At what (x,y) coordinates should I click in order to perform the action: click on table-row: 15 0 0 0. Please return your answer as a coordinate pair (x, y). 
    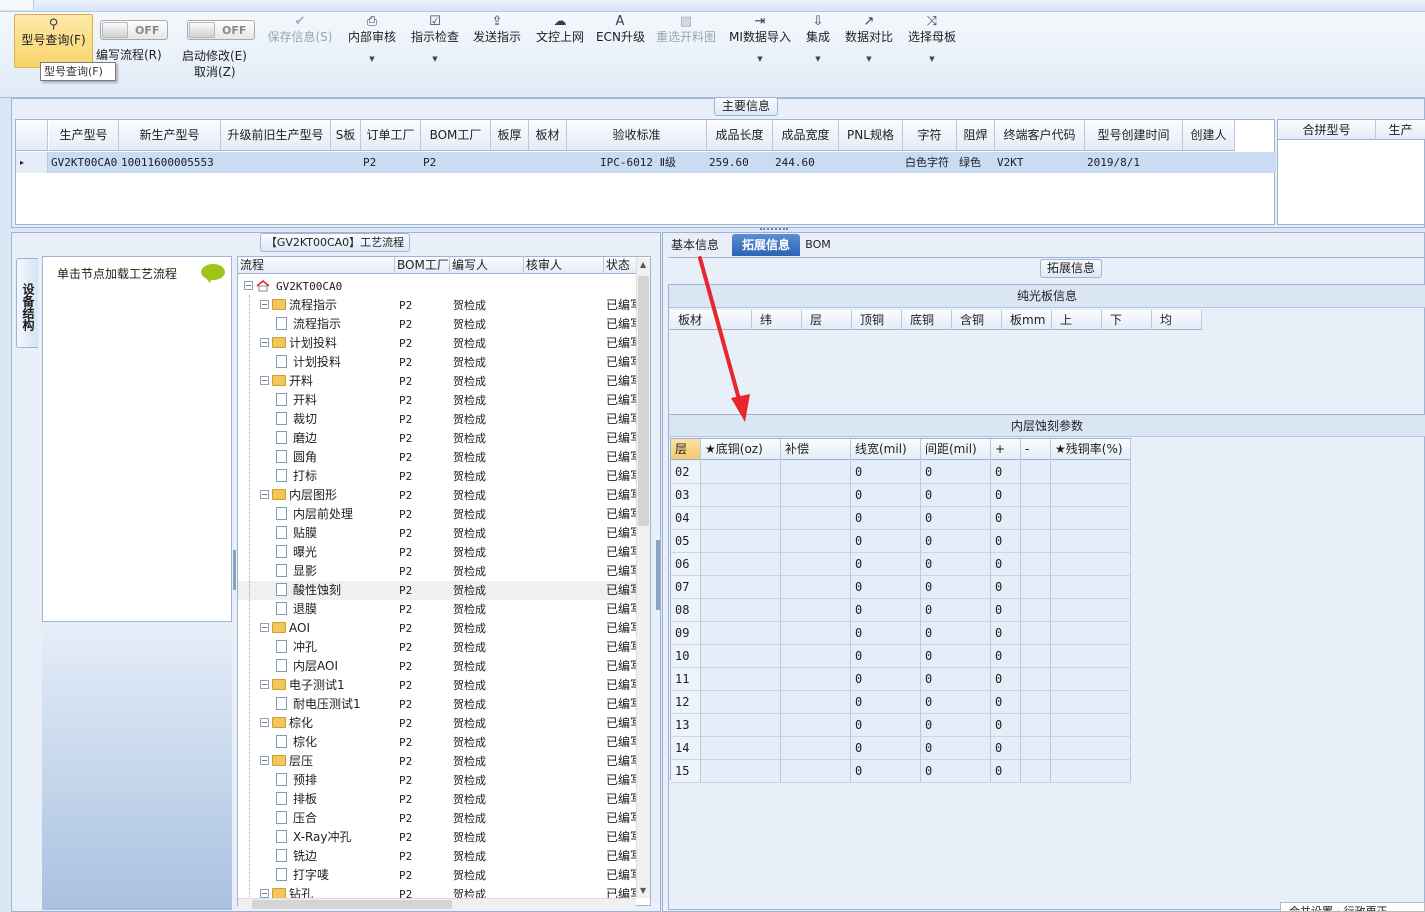
    Looking at the image, I should click on (901, 771).